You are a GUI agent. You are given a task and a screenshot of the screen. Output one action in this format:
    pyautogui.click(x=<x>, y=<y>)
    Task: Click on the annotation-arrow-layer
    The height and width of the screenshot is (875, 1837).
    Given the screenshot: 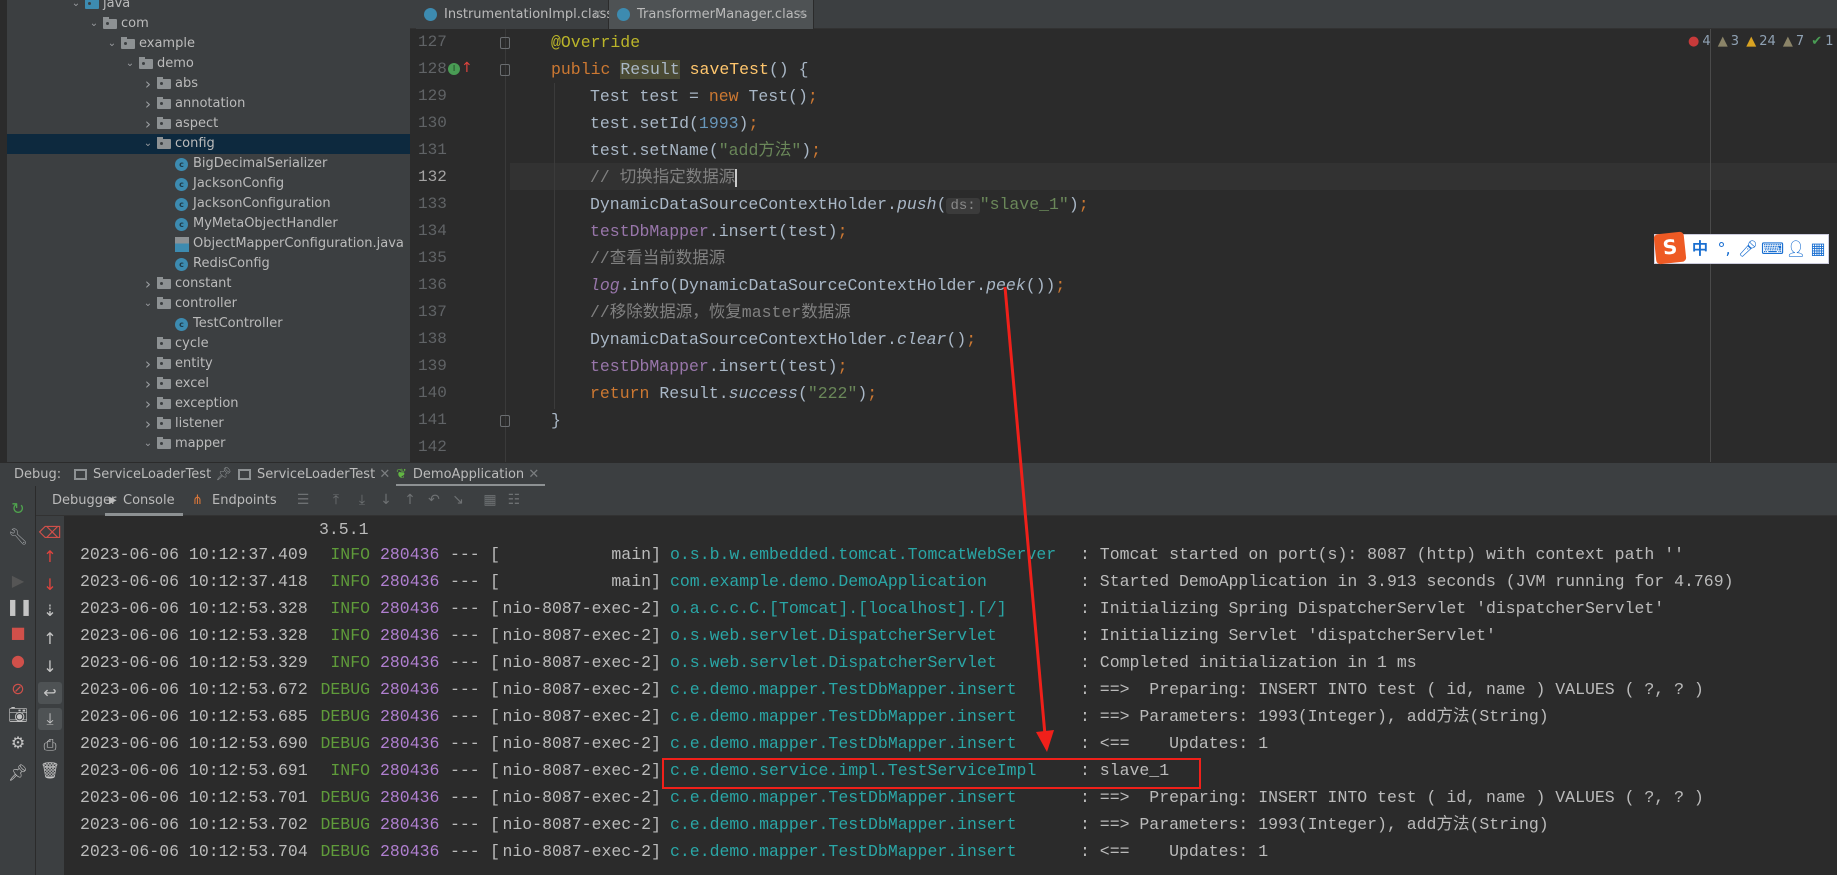 What is the action you would take?
    pyautogui.click(x=1028, y=519)
    